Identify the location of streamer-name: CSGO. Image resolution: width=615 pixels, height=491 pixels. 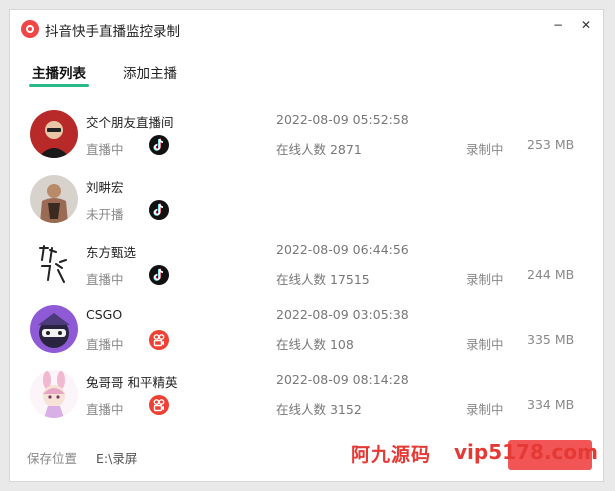
(104, 314).